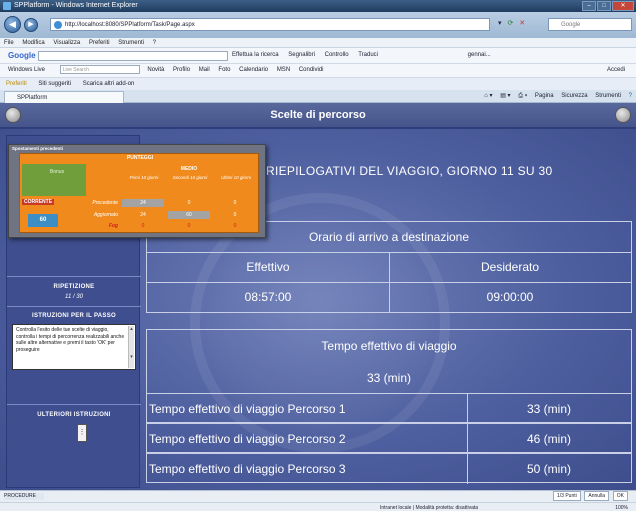  I want to click on app-title: Scelte di percorso, so click(318, 115).